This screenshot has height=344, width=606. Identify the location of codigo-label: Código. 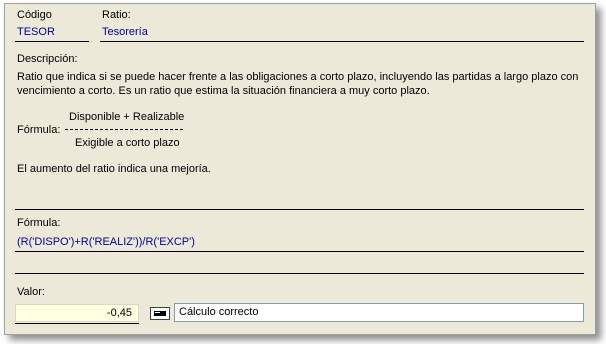
(34, 15).